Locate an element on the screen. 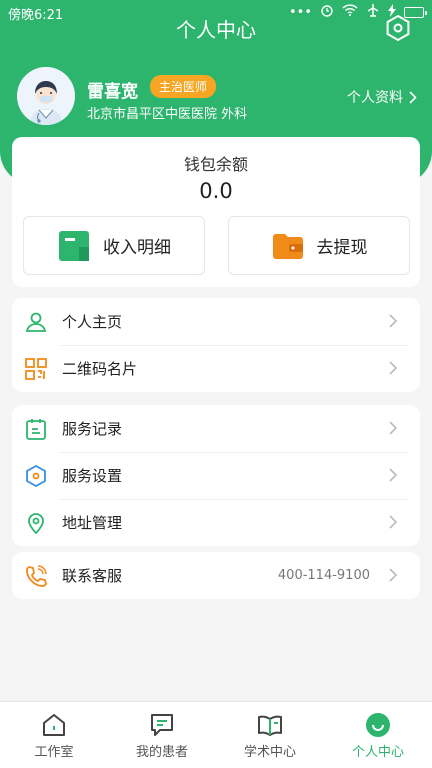 The height and width of the screenshot is (768, 432). menu-item-service-records: 服务记录 is located at coordinates (216, 428).